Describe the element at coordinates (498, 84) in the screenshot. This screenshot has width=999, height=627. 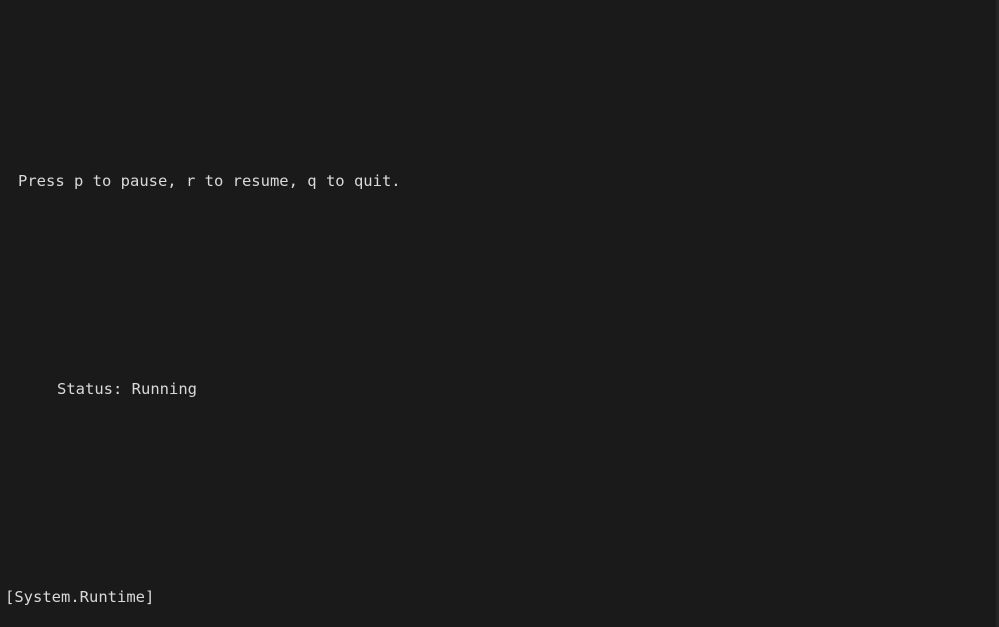
I see `top-spacer` at that location.